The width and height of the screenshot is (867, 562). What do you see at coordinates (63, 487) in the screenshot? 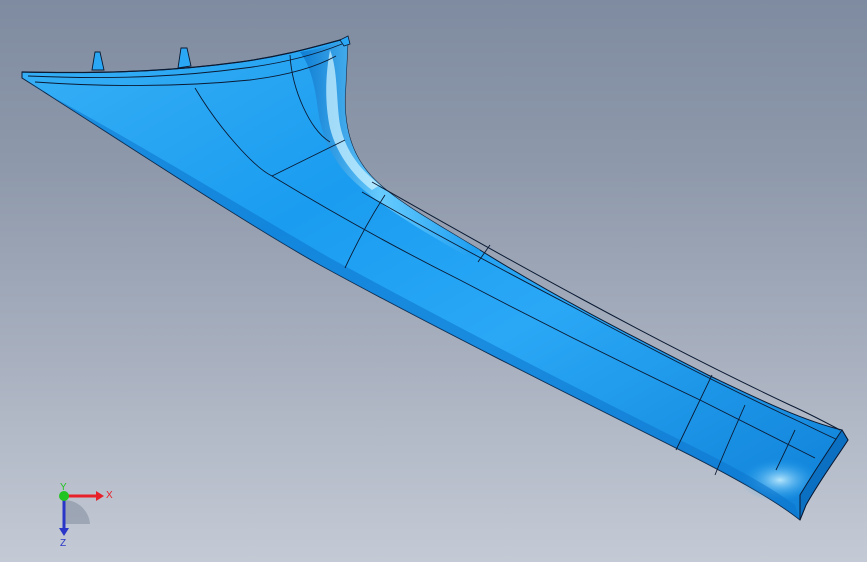
I see `triad-y-label: Y` at bounding box center [63, 487].